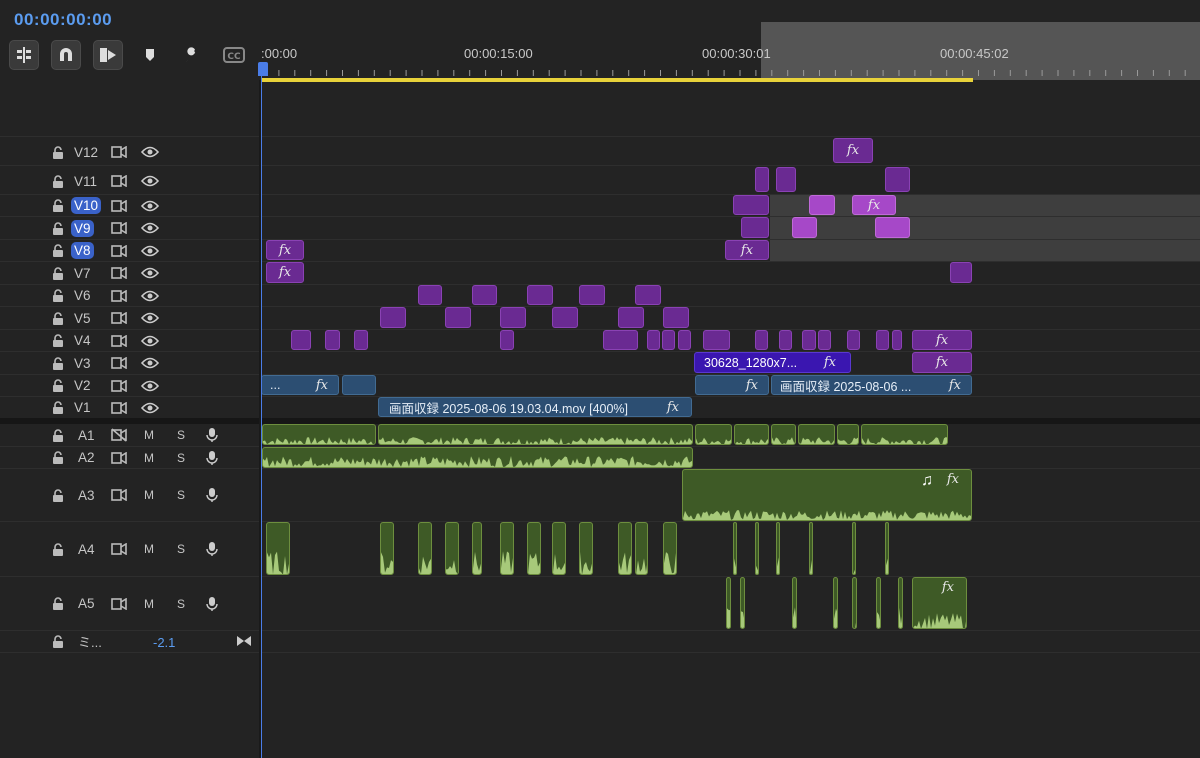 This screenshot has width=1200, height=758. I want to click on track-header-v2: V2, so click(129, 385).